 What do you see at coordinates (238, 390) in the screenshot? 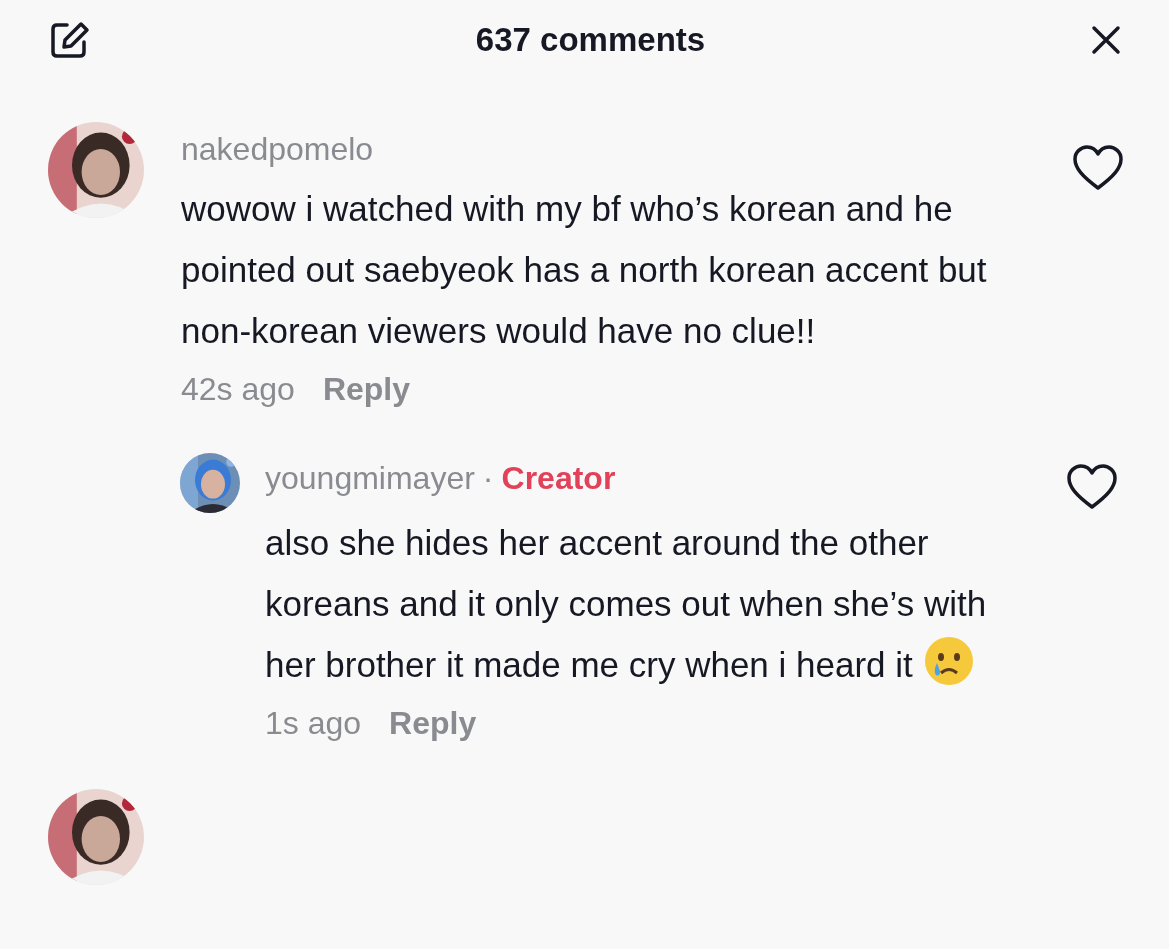
I see `timestamp: 42s ago` at bounding box center [238, 390].